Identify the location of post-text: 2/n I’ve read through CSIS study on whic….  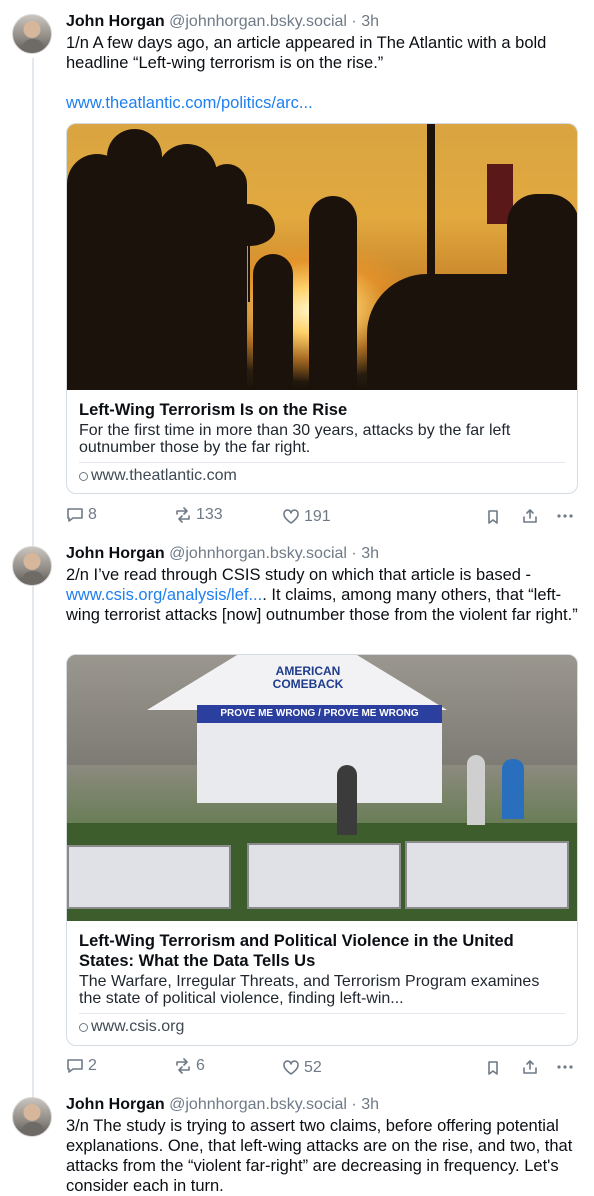
(322, 595).